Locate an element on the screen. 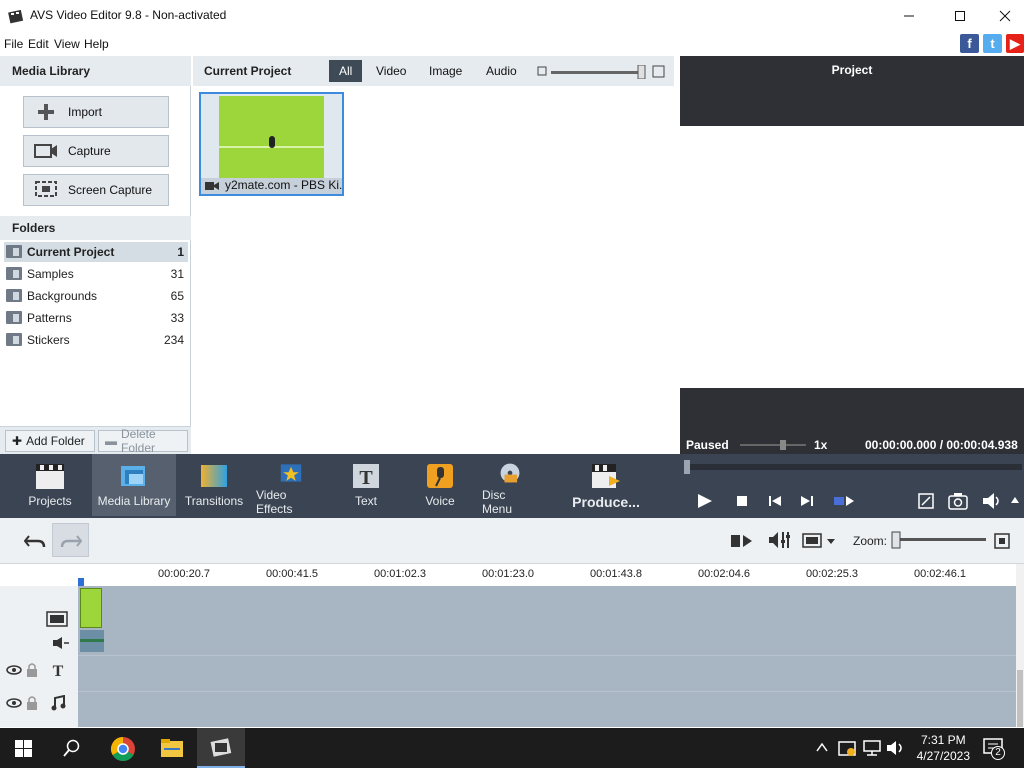 The image size is (1024, 768). audio-mute-icon is located at coordinates (61, 643).